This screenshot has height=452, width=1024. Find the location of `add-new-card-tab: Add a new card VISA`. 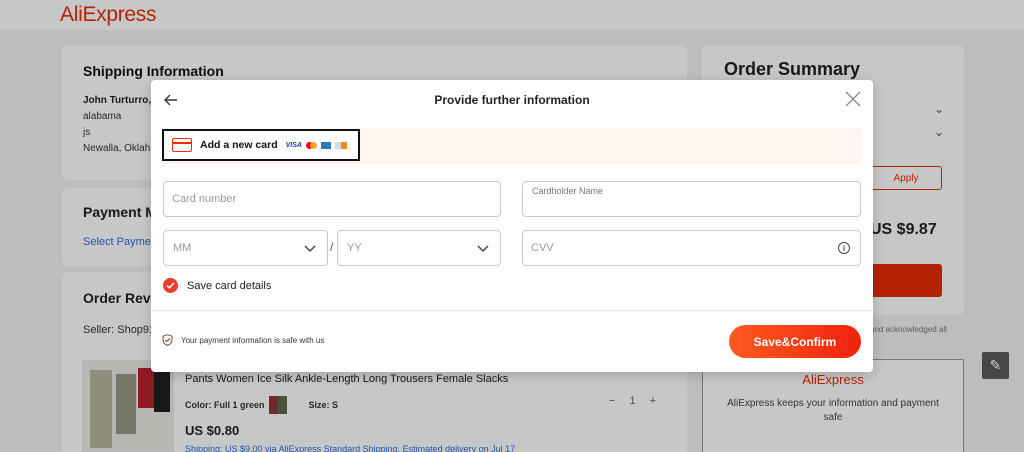

add-new-card-tab: Add a new card VISA is located at coordinates (261, 145).